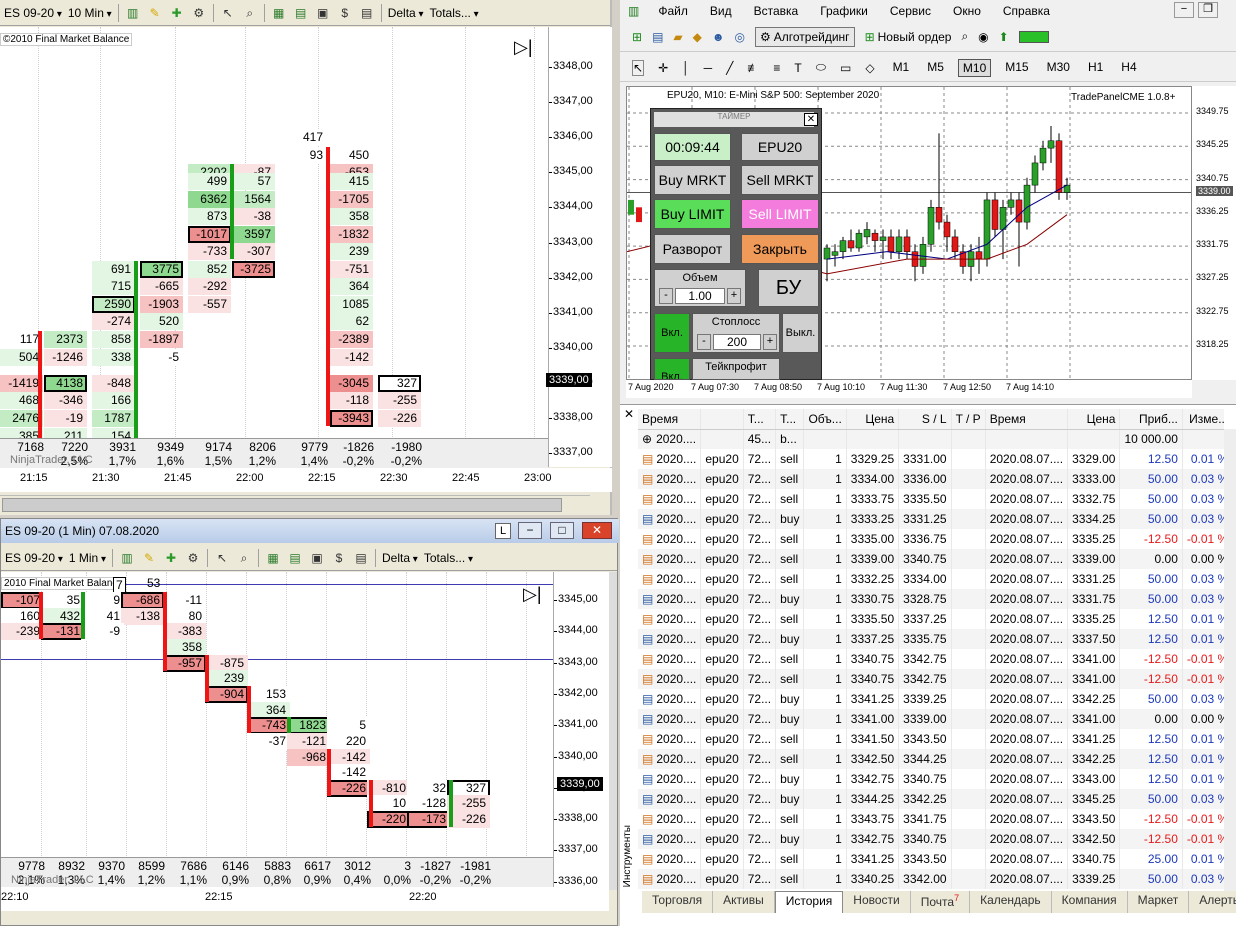 The width and height of the screenshot is (1236, 926). What do you see at coordinates (562, 530) in the screenshot?
I see `maximize-icon: □` at bounding box center [562, 530].